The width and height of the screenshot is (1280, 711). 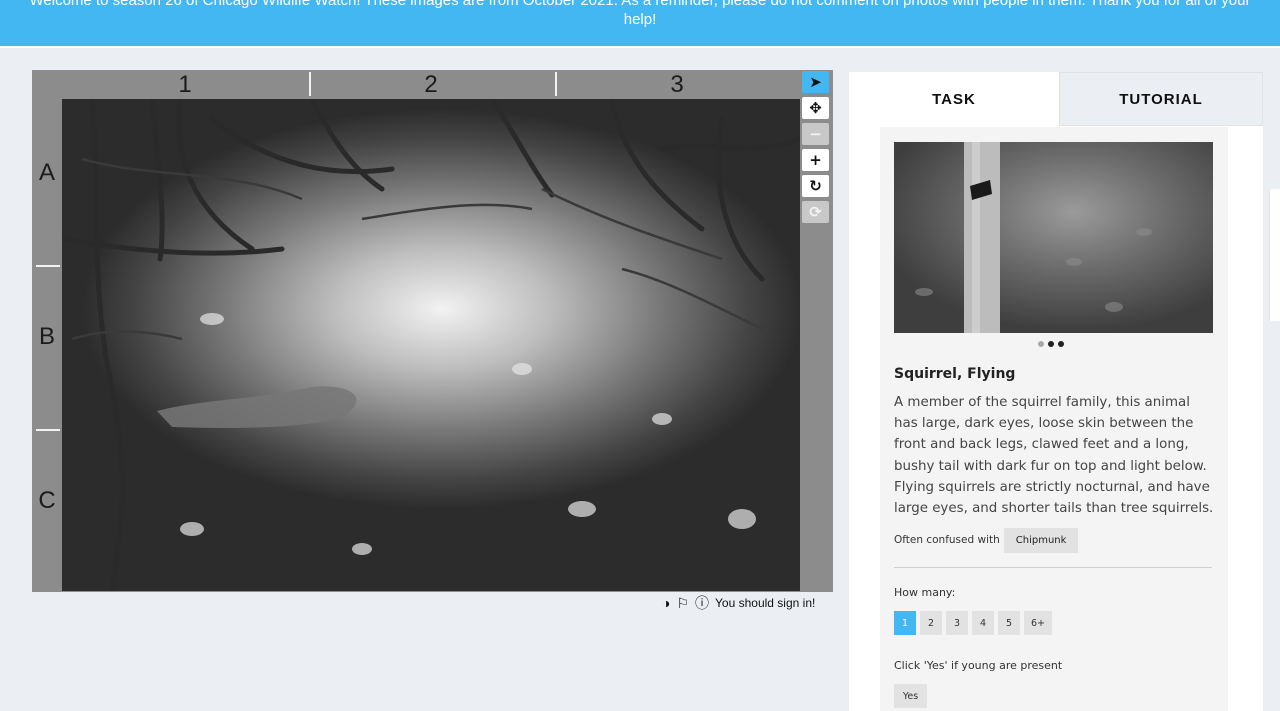 What do you see at coordinates (815, 108) in the screenshot?
I see `move-icon: ✥` at bounding box center [815, 108].